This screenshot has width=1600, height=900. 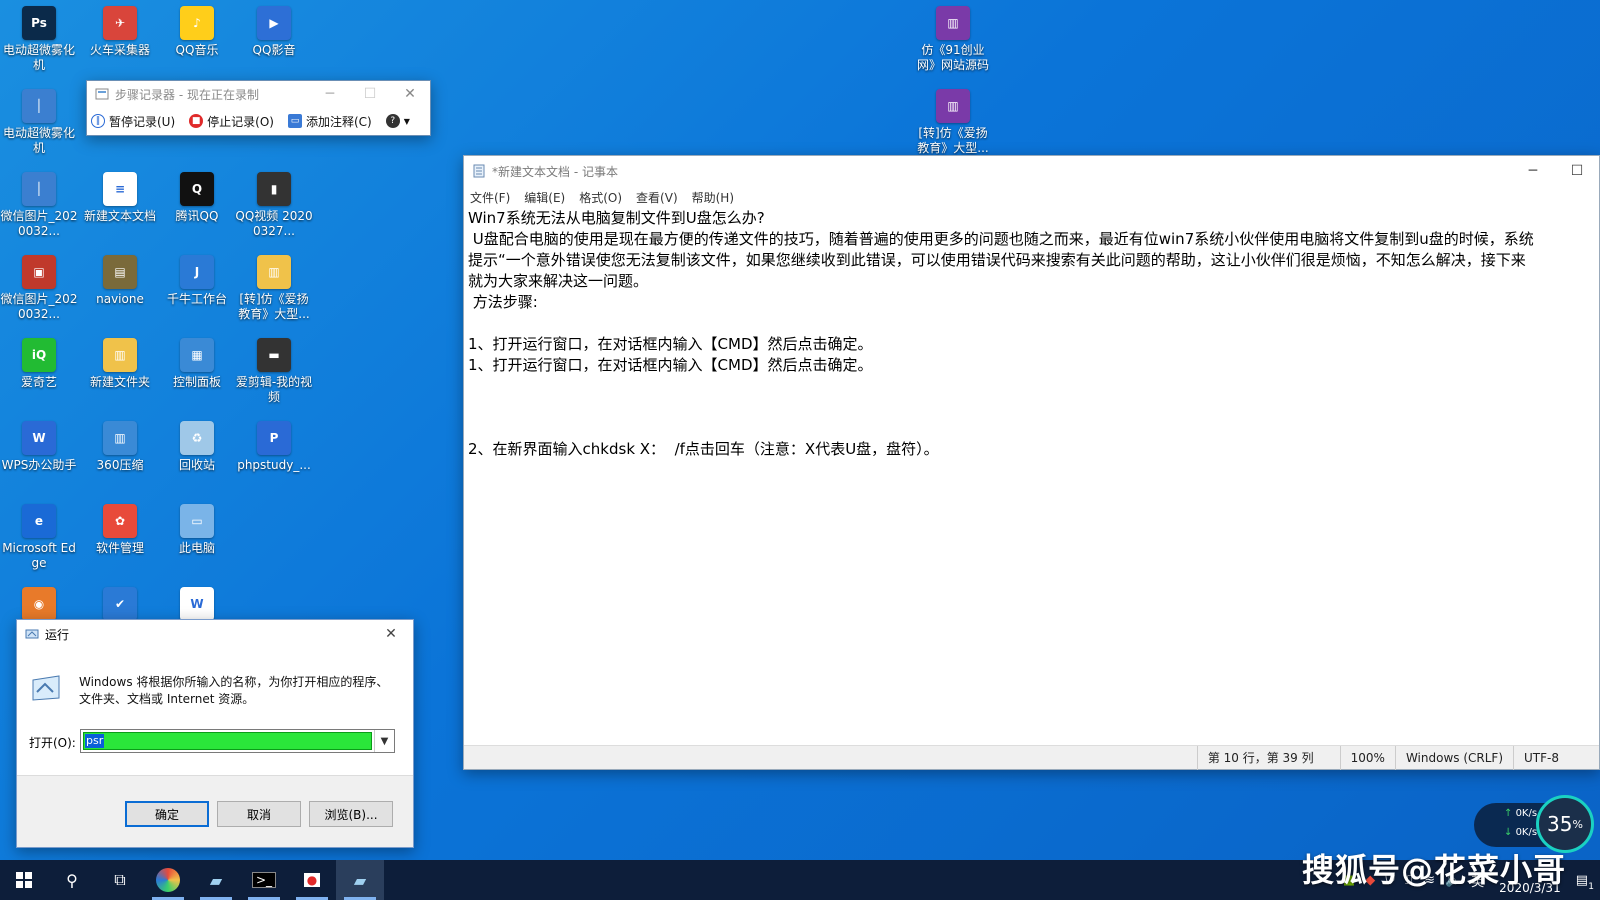 I want to click on archive-icon: ▤, so click(x=120, y=272).